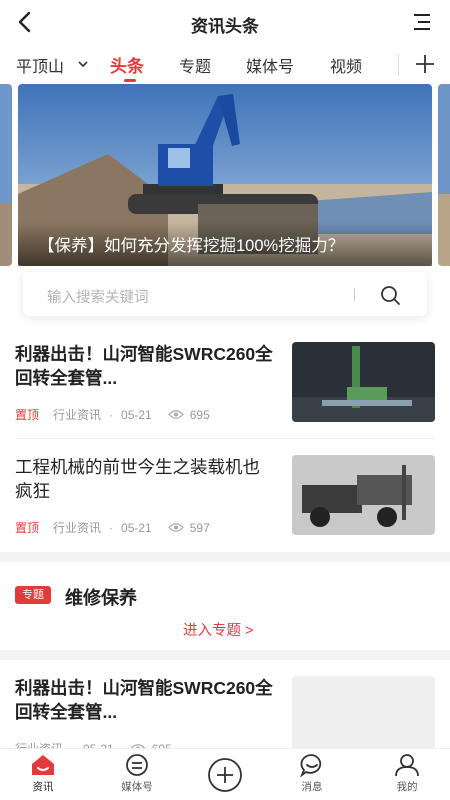 The image size is (450, 800). I want to click on nav-news: 资讯, so click(43, 773).